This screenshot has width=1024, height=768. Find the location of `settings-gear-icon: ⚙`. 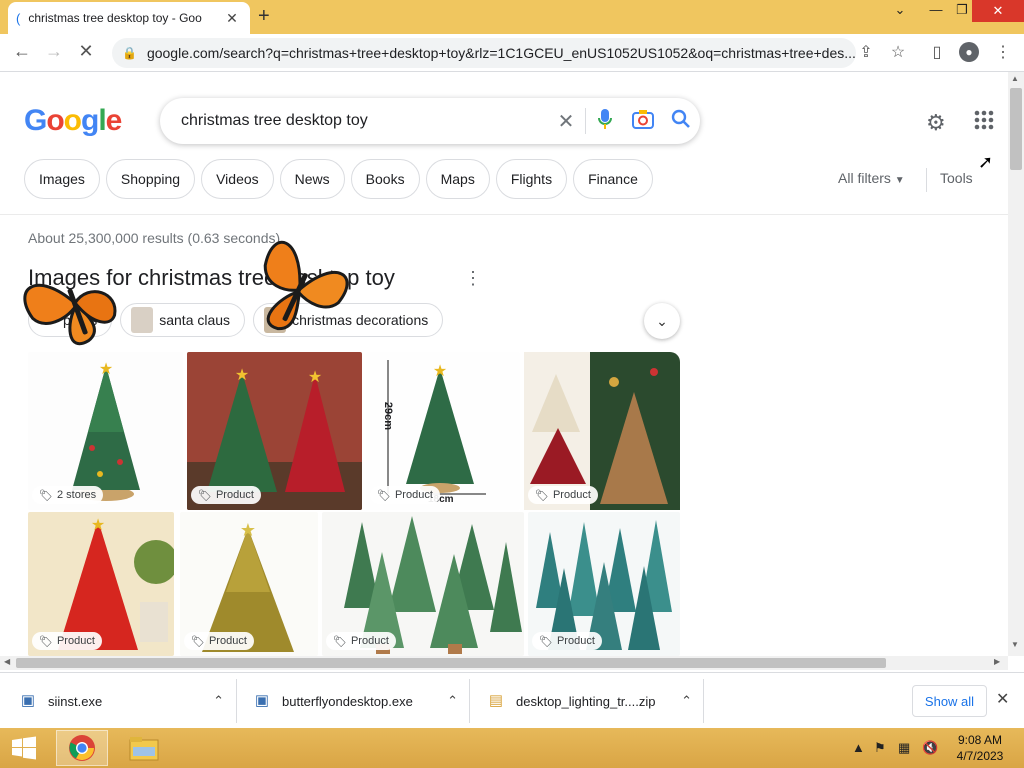

settings-gear-icon: ⚙ is located at coordinates (936, 123).